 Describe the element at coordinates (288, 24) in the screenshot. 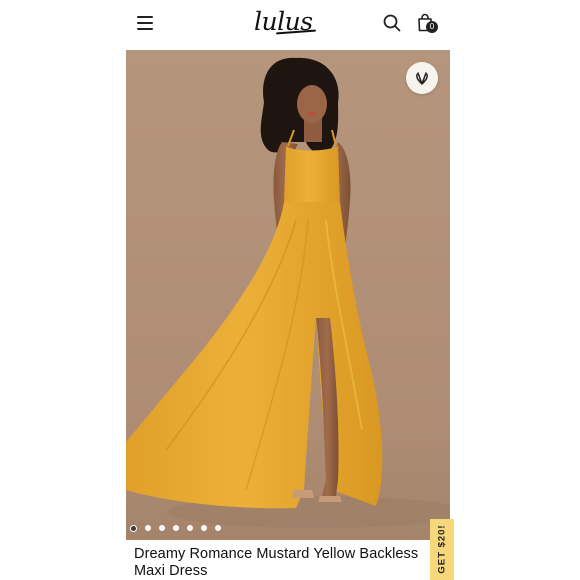

I see `site-header: lulus 0` at that location.